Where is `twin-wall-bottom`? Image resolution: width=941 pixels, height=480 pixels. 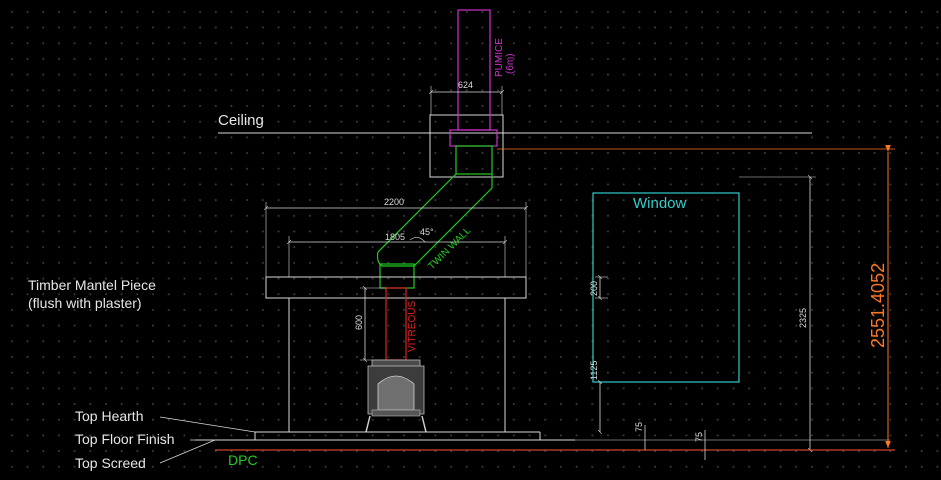
twin-wall-bottom is located at coordinates (397, 276).